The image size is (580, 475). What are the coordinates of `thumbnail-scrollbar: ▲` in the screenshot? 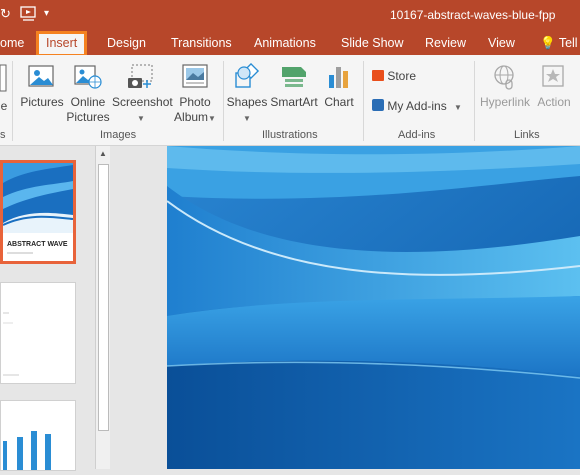 It's located at (102, 307).